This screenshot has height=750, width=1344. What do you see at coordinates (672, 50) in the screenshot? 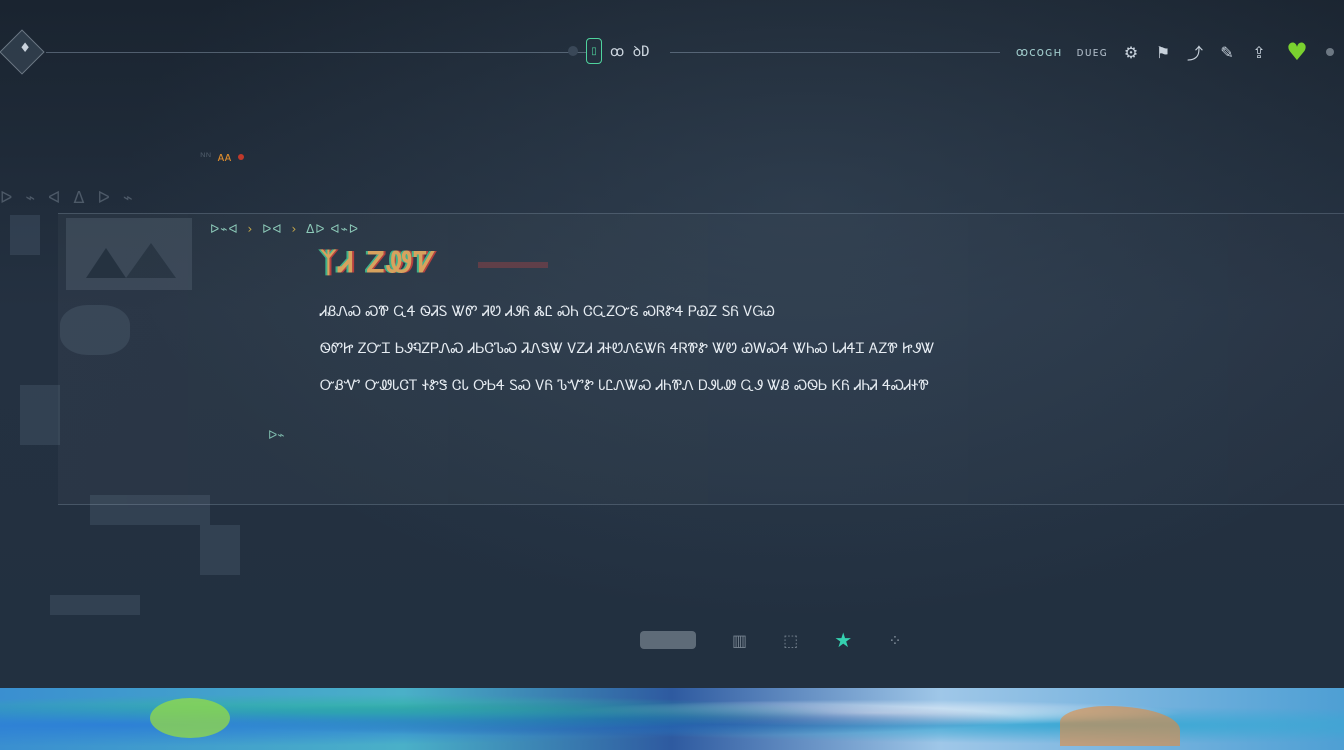
I see `top-bar: ♦ ▯ ꝏ ꝺD ꝏᴄᴏɢʜ ᴅᴜᴇɢ ⚙ ⚑ ⤴ ✎ ⇪ ♥` at bounding box center [672, 50].